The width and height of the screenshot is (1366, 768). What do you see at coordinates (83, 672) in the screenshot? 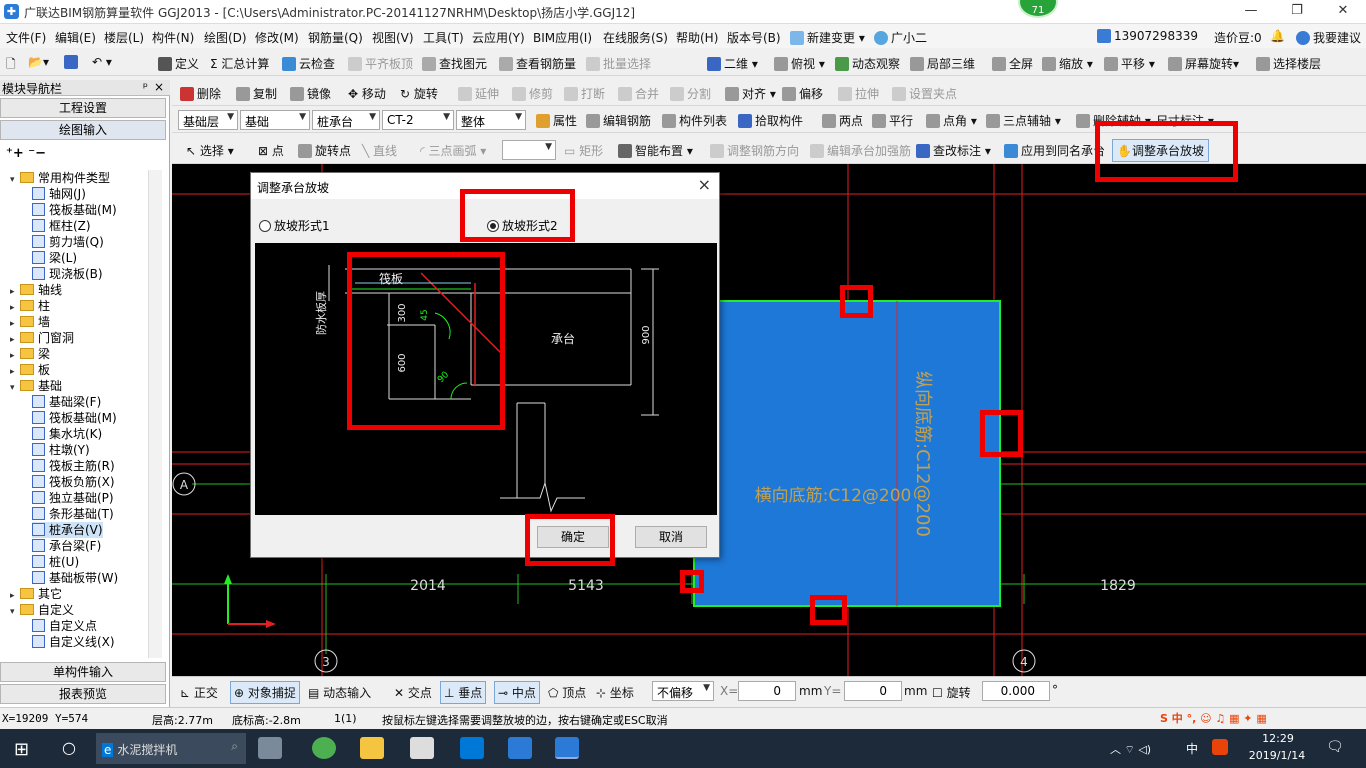
I see `single-component-input-button: 单构件输入` at bounding box center [83, 672].